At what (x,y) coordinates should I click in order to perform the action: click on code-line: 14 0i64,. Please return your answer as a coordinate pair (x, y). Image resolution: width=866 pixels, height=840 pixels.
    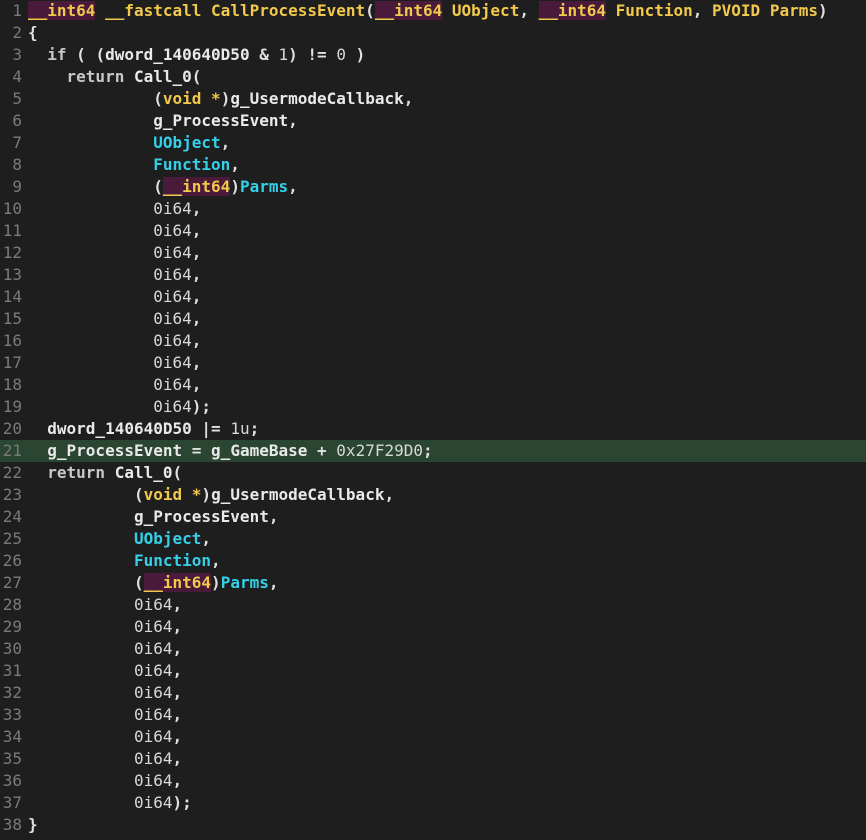
    Looking at the image, I should click on (433, 297).